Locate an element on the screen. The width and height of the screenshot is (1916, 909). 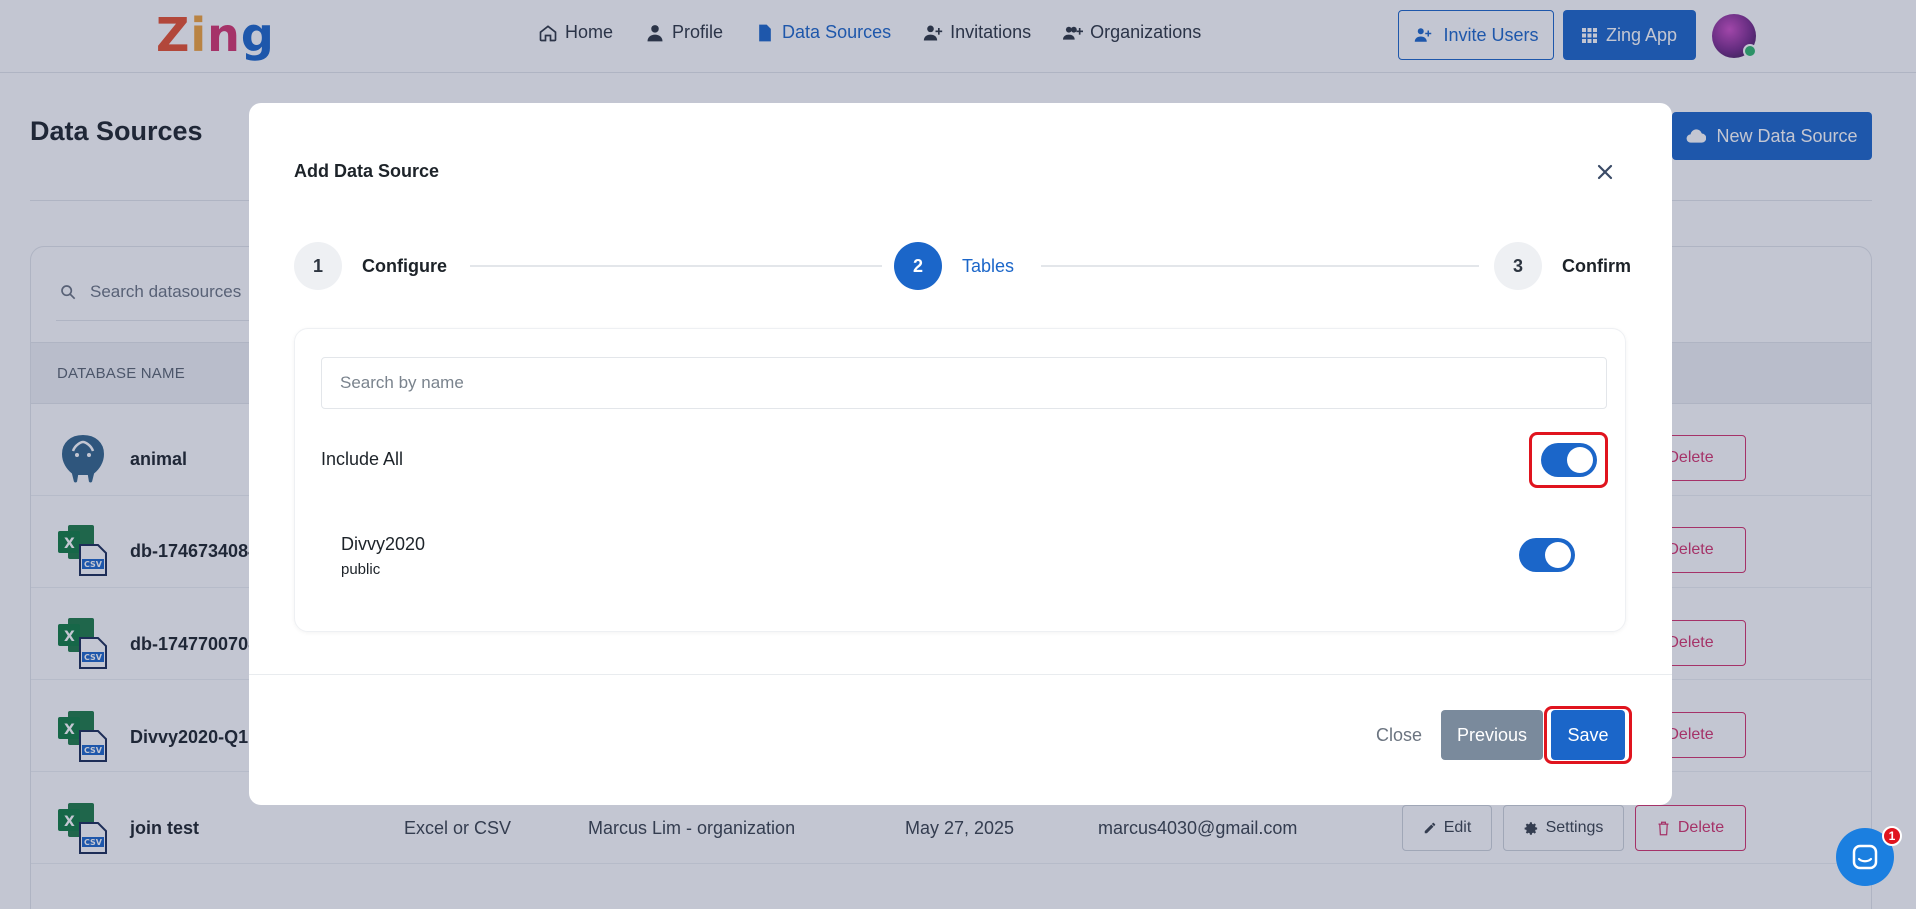
include-all-toggle is located at coordinates (1569, 460).